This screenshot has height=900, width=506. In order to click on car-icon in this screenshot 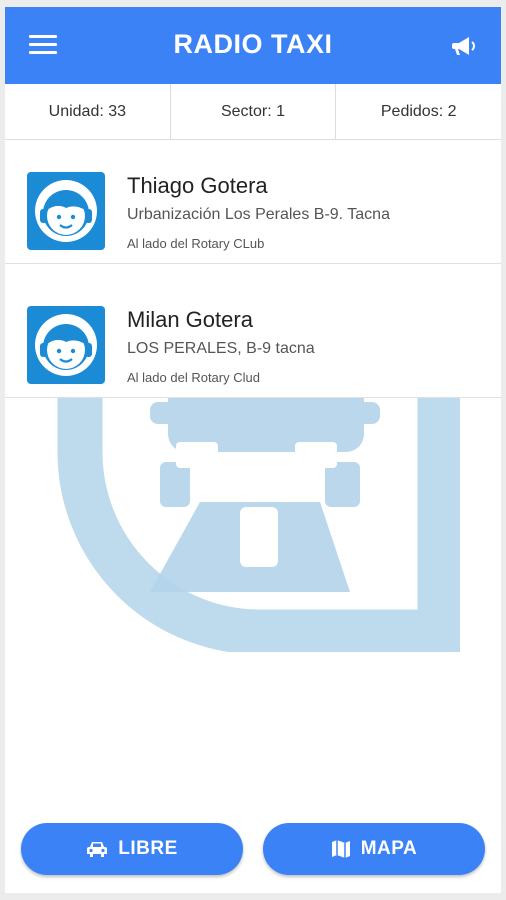, I will do `click(97, 849)`.